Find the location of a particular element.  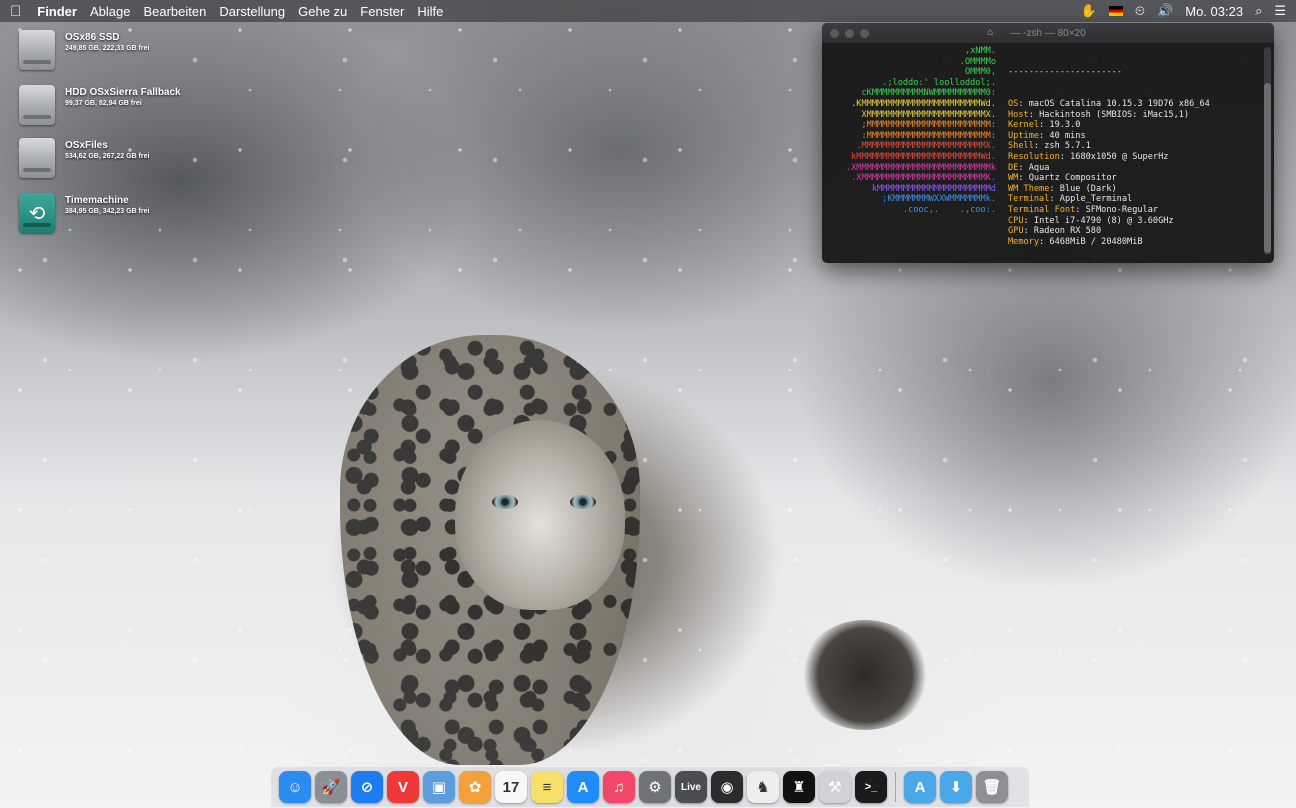

terminal-icon: >_ is located at coordinates (871, 787).